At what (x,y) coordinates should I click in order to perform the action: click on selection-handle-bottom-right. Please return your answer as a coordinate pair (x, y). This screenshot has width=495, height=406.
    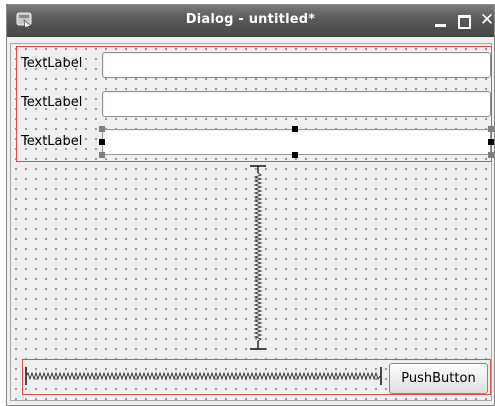
    Looking at the image, I should click on (491, 155).